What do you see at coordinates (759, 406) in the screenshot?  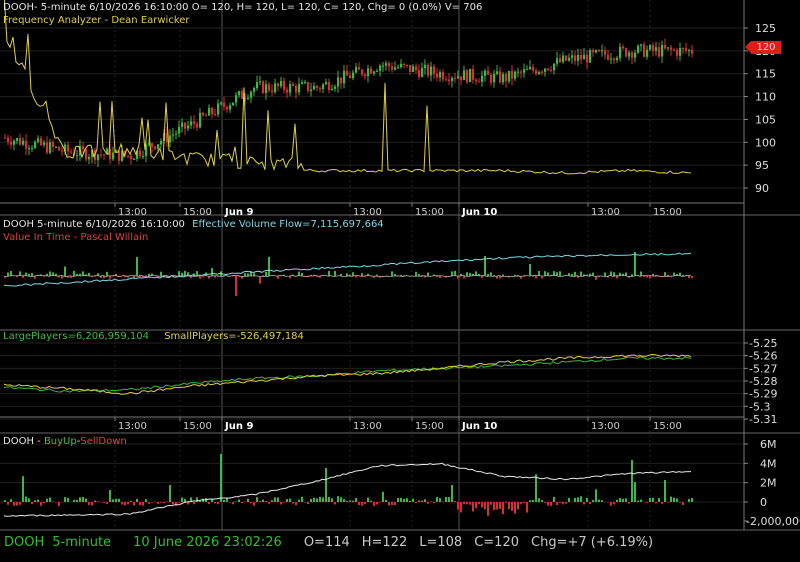 I see `y-tick-label: -5.3` at bounding box center [759, 406].